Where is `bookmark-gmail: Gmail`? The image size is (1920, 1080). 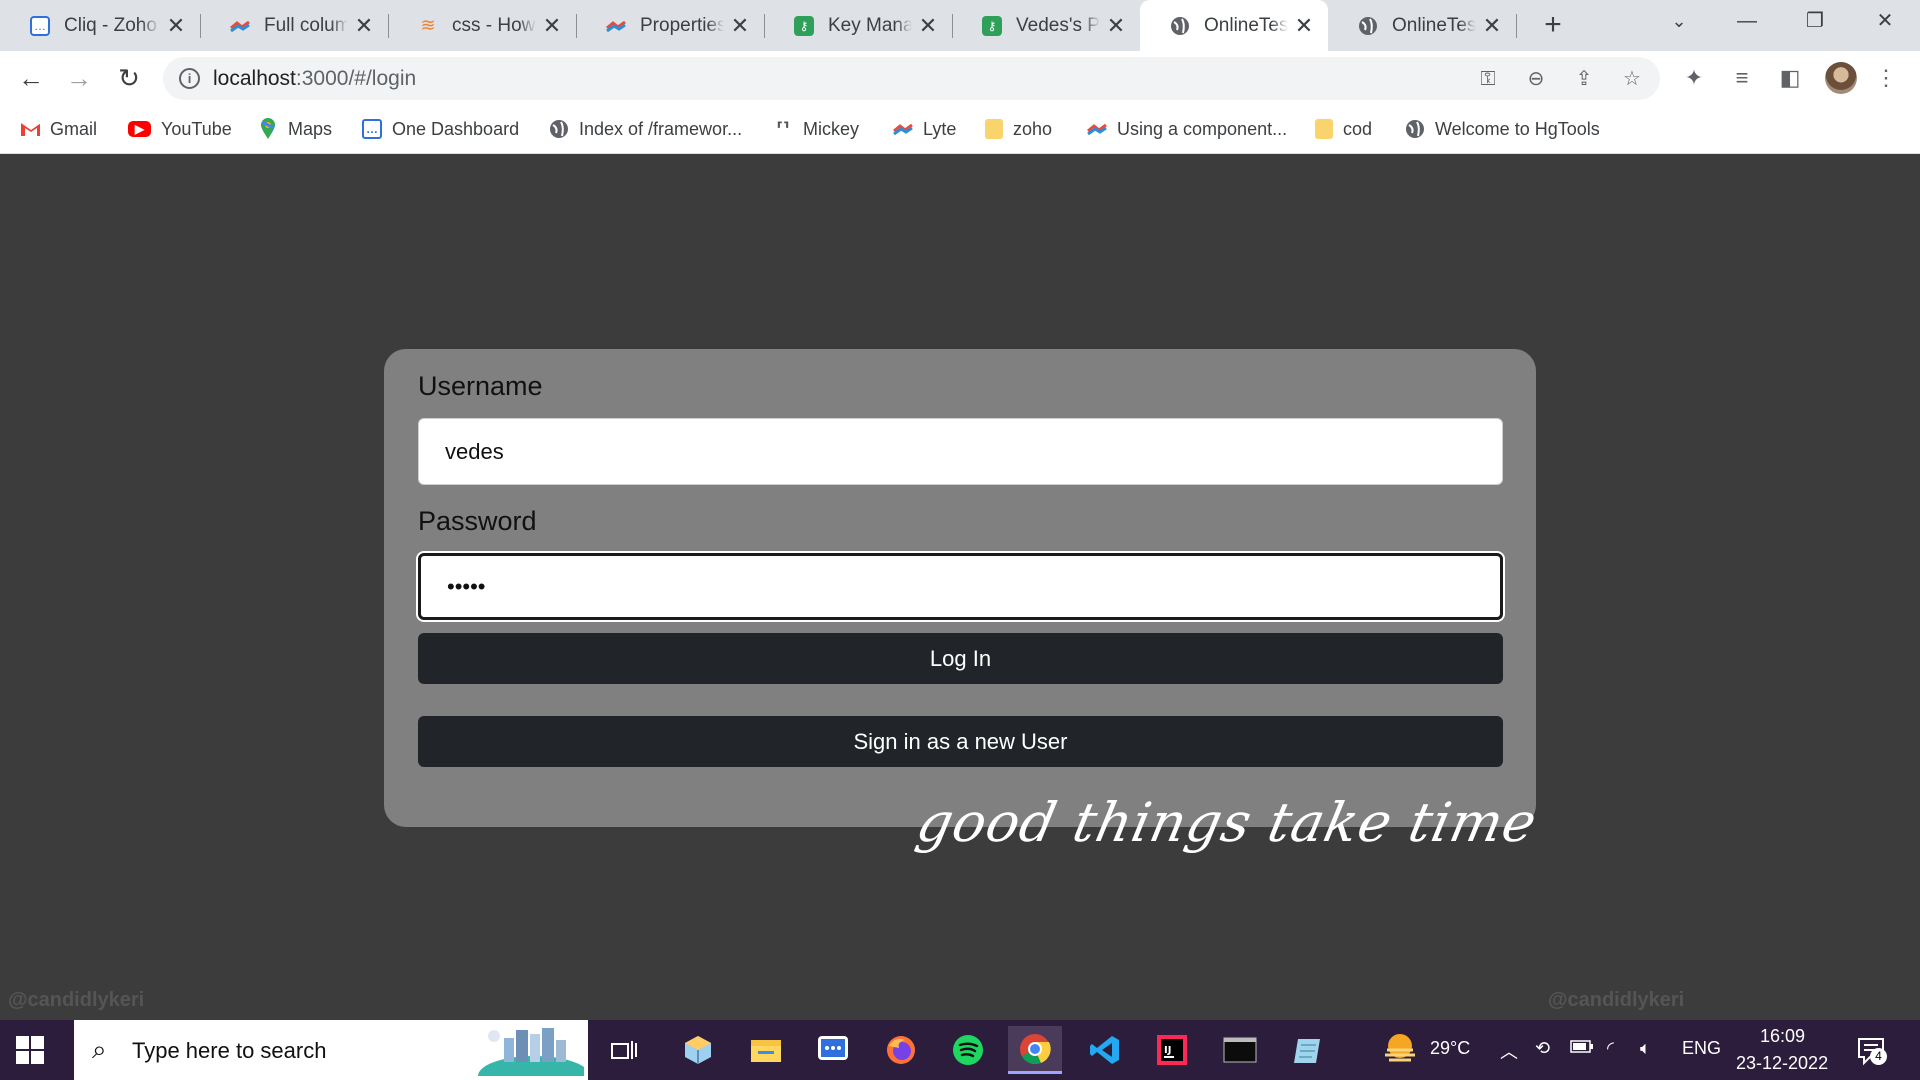
bookmark-gmail: Gmail is located at coordinates (58, 129).